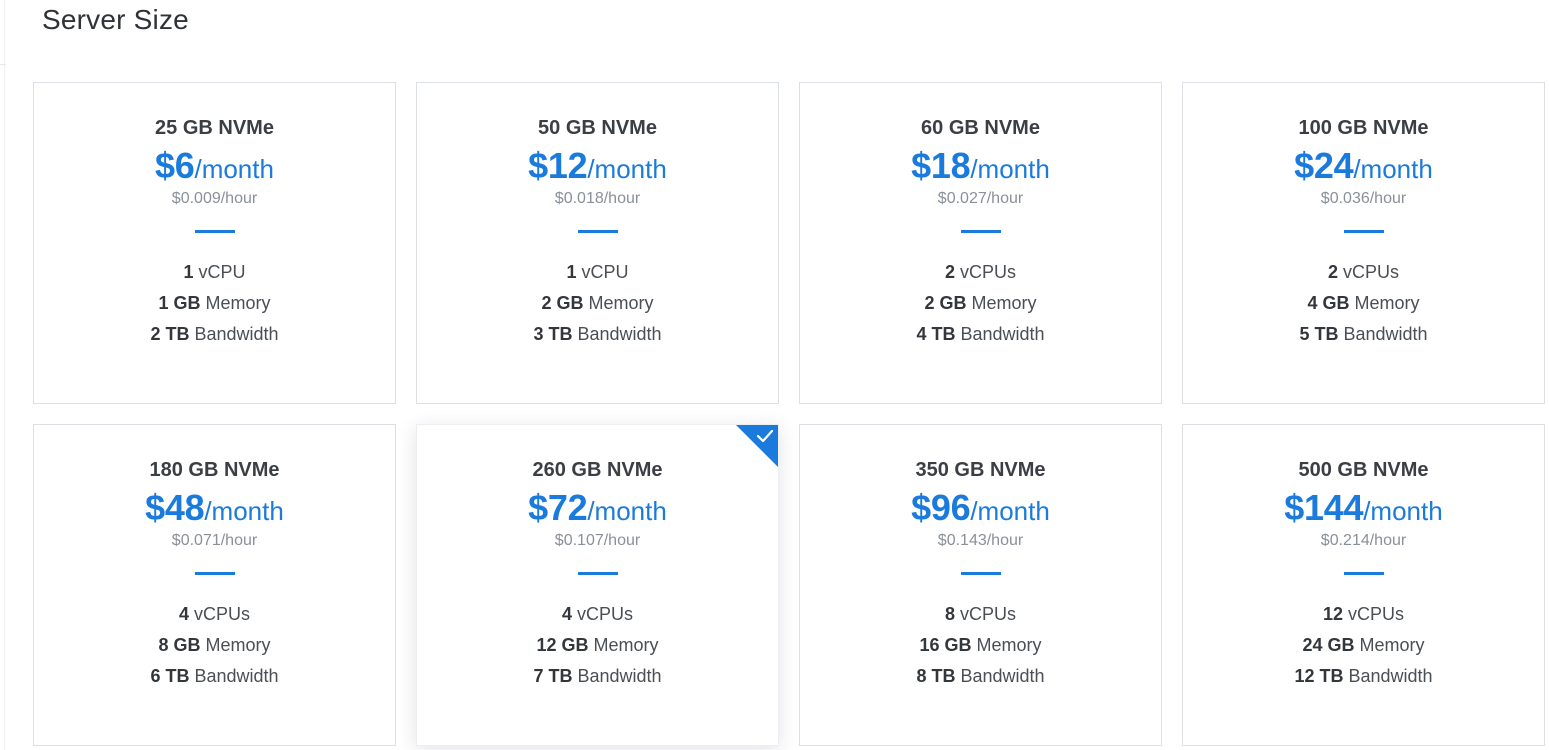 The height and width of the screenshot is (750, 1549). I want to click on spec-value: 12 TB, so click(1319, 676).